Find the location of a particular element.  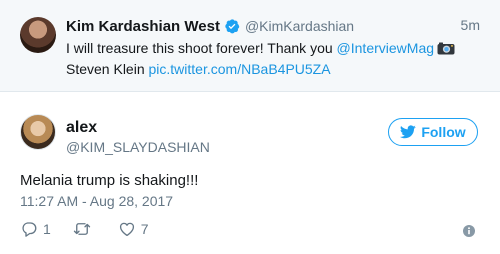

info-icon is located at coordinates (469, 231).